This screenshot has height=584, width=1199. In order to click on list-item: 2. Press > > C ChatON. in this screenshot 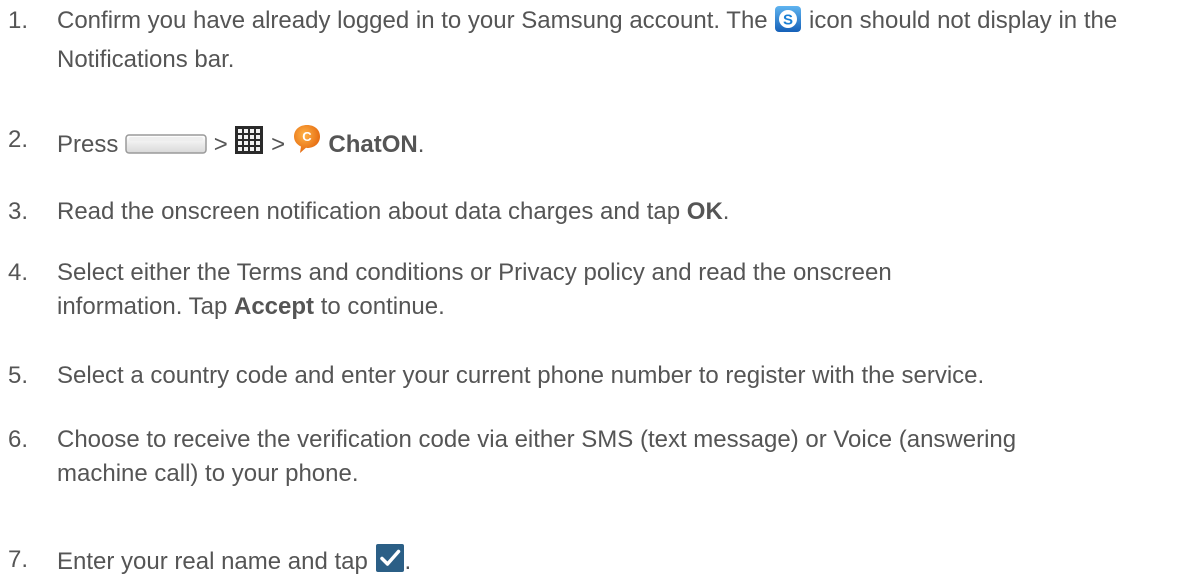, I will do `click(603, 144)`.